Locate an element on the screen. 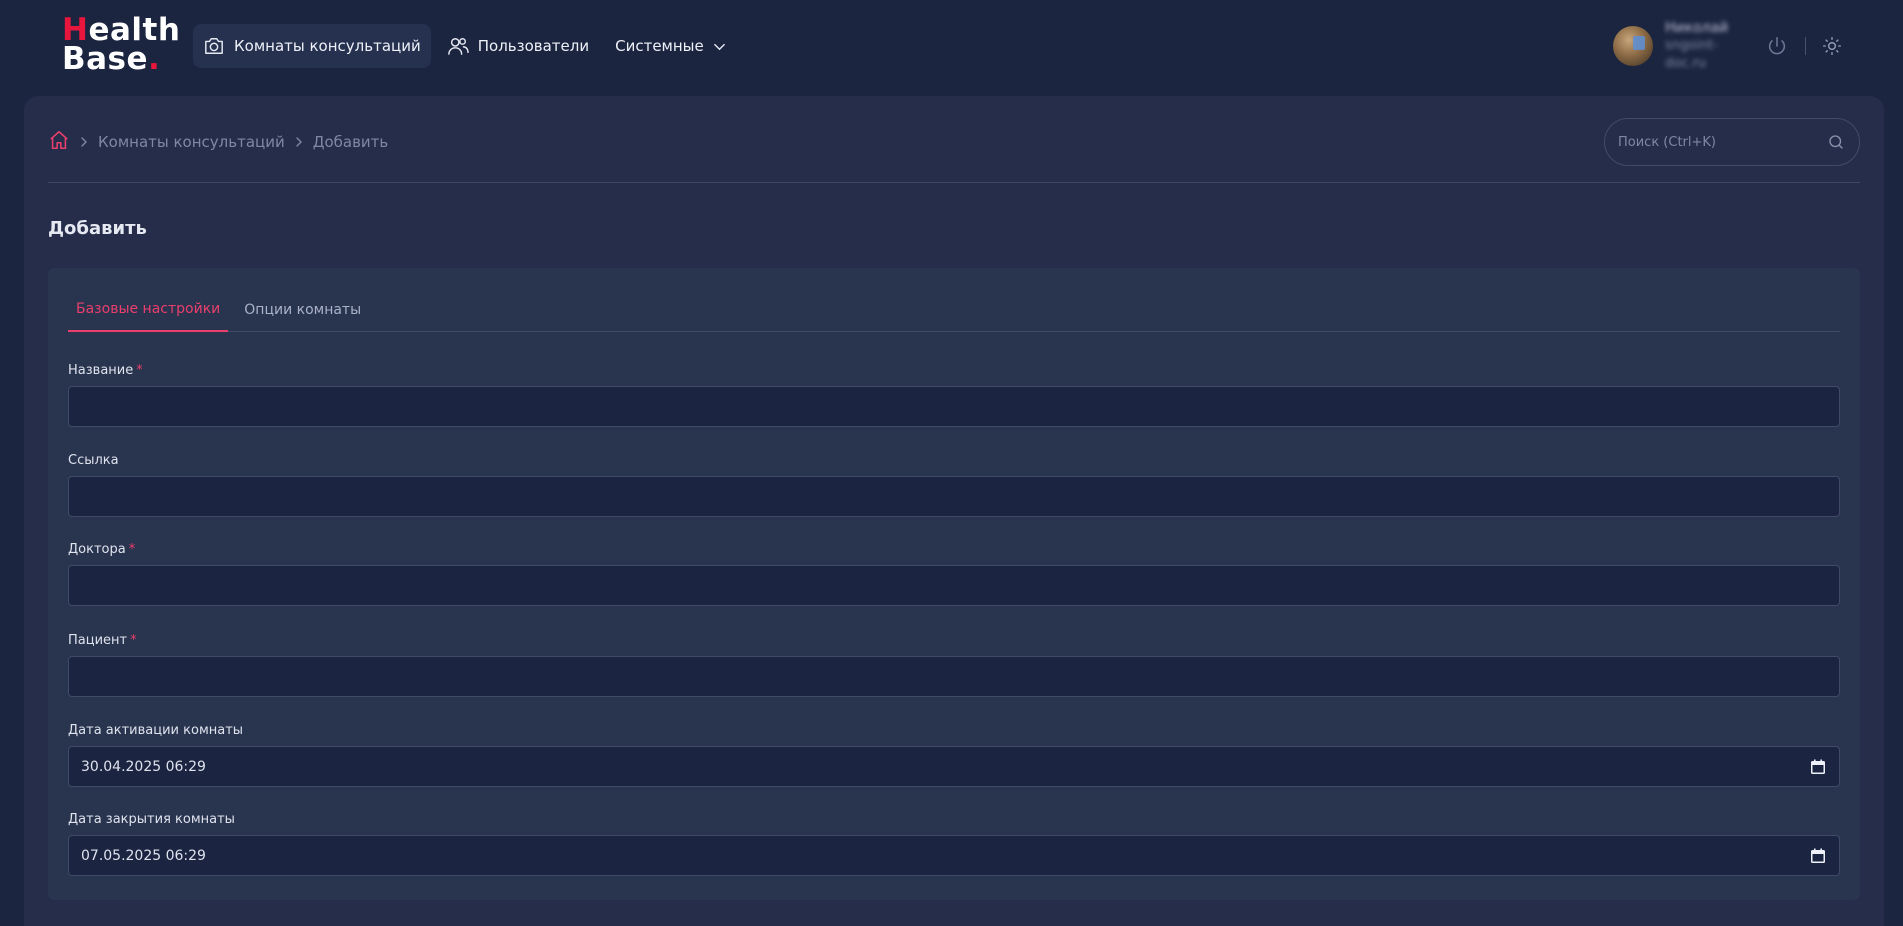 Image resolution: width=1903 pixels, height=926 pixels. search-icon is located at coordinates (1836, 142).